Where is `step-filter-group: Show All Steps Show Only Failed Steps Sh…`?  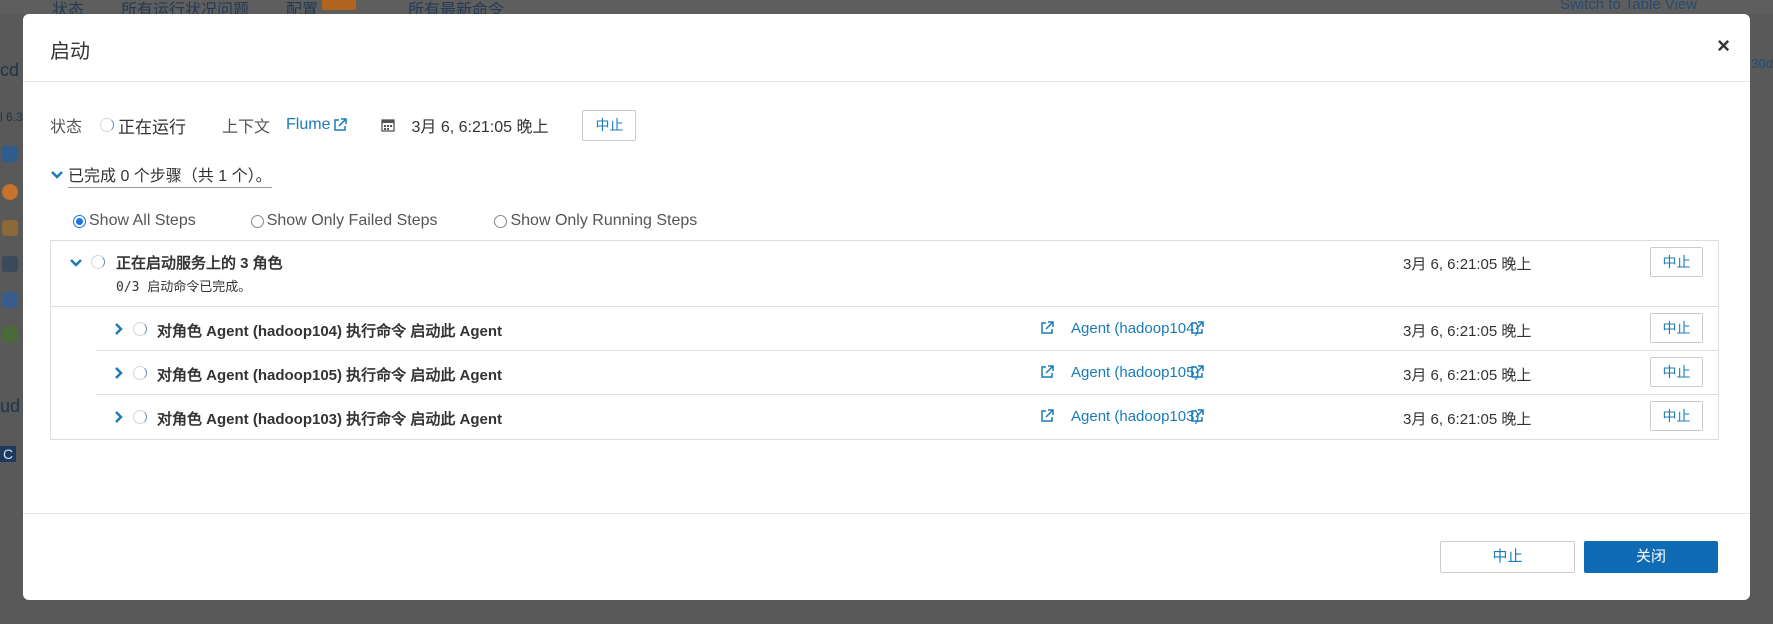 step-filter-group: Show All Steps Show Only Failed Steps Sh… is located at coordinates (385, 221).